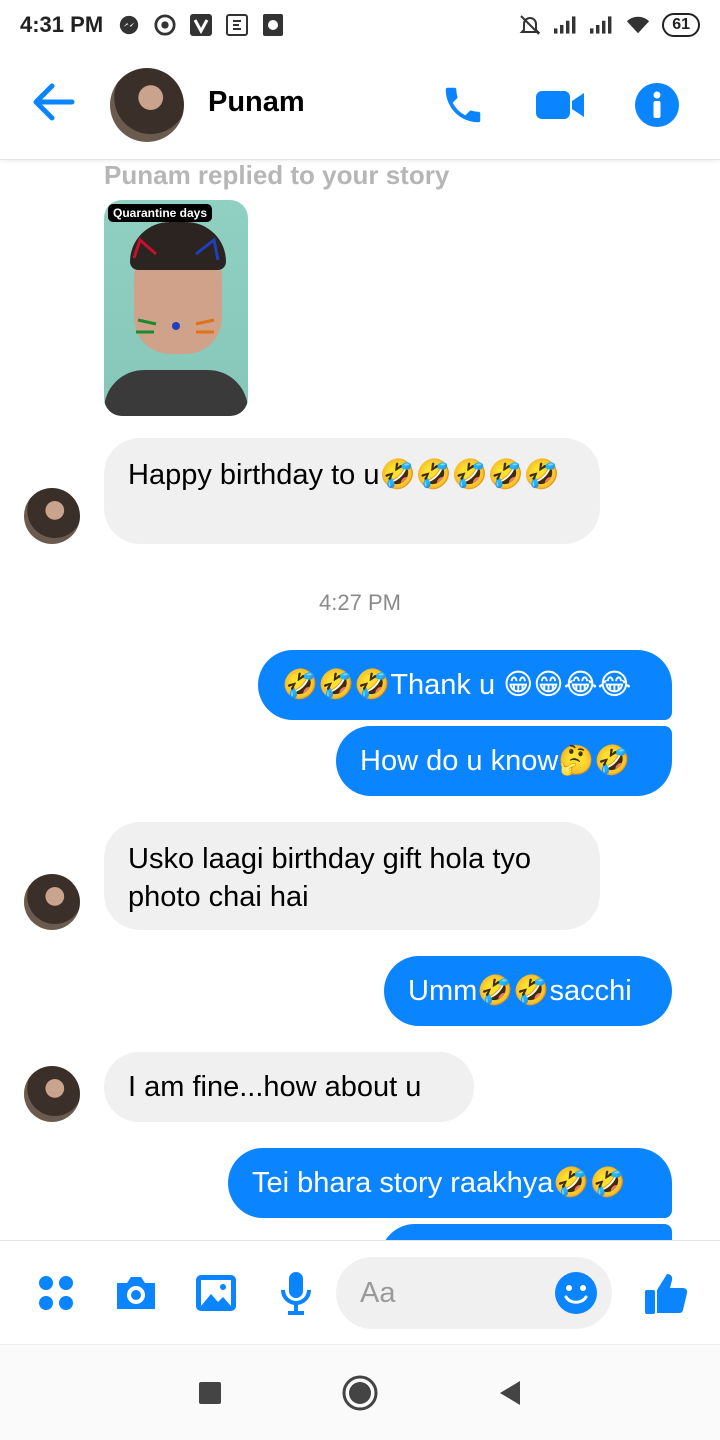 This screenshot has width=720, height=1440. I want to click on conversation-header: Punam, so click(360, 105).